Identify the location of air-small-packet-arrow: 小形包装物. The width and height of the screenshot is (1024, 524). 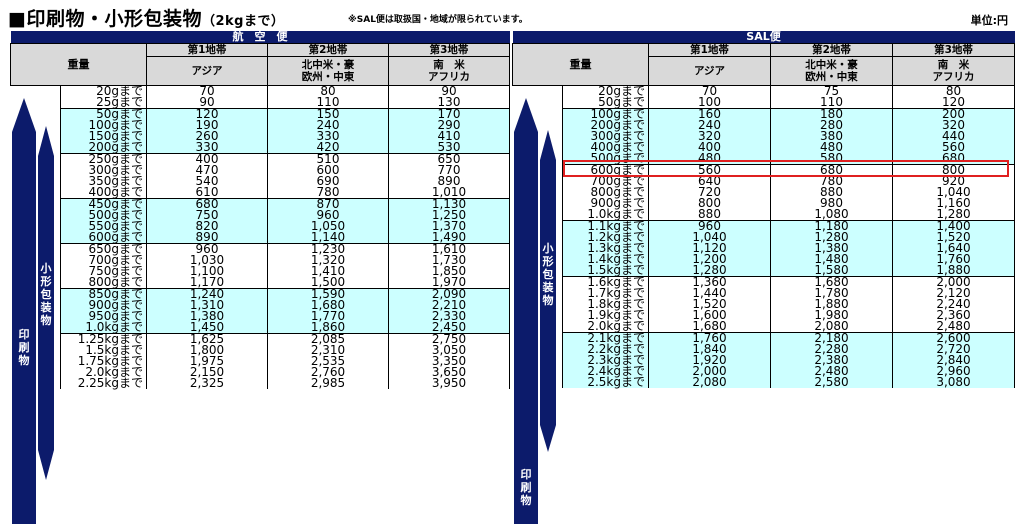
(46, 303).